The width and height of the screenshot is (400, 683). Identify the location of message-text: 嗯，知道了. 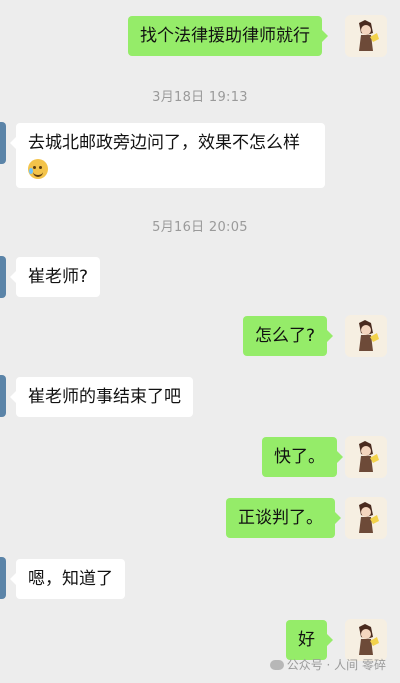
(70, 579).